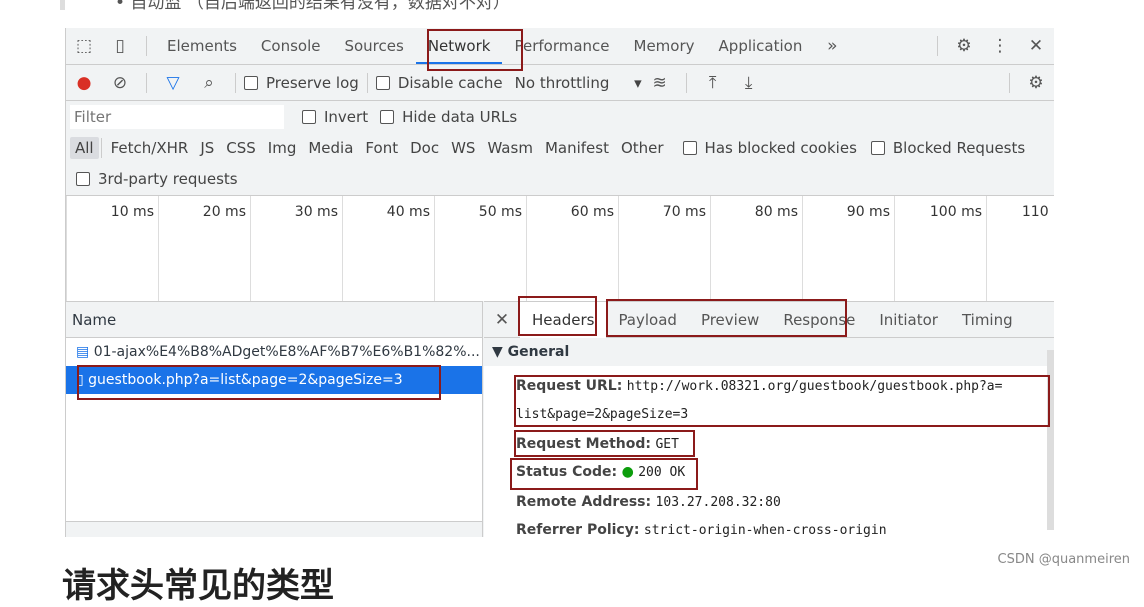  Describe the element at coordinates (463, 148) in the screenshot. I see `type-filter-ws: WS` at that location.